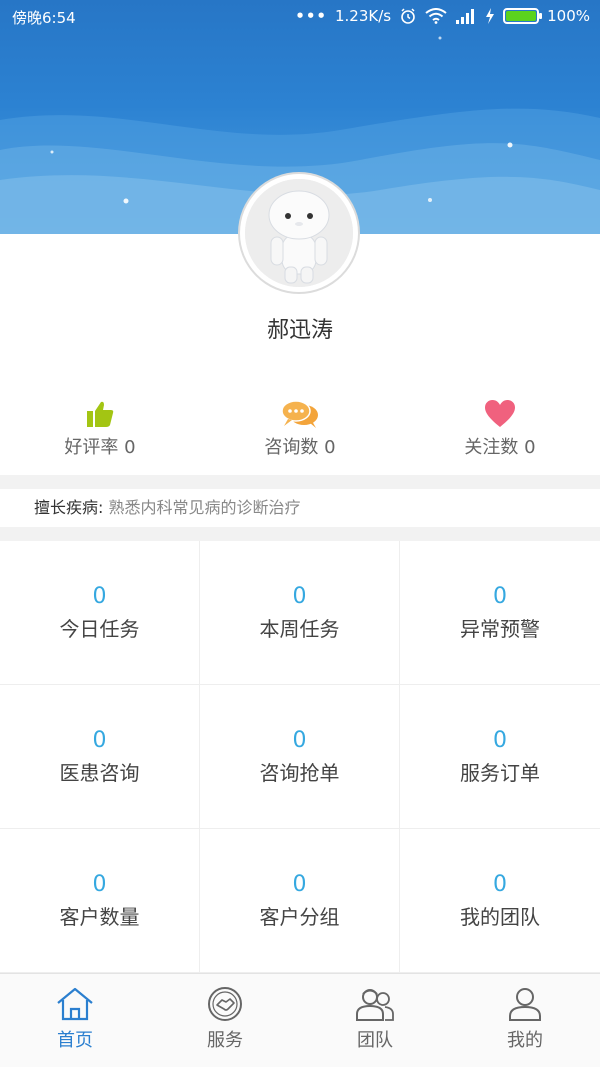 This screenshot has height=1067, width=600. What do you see at coordinates (202, 507) in the screenshot?
I see `specialty-value: 熟悉内科常见病的诊断治疗` at bounding box center [202, 507].